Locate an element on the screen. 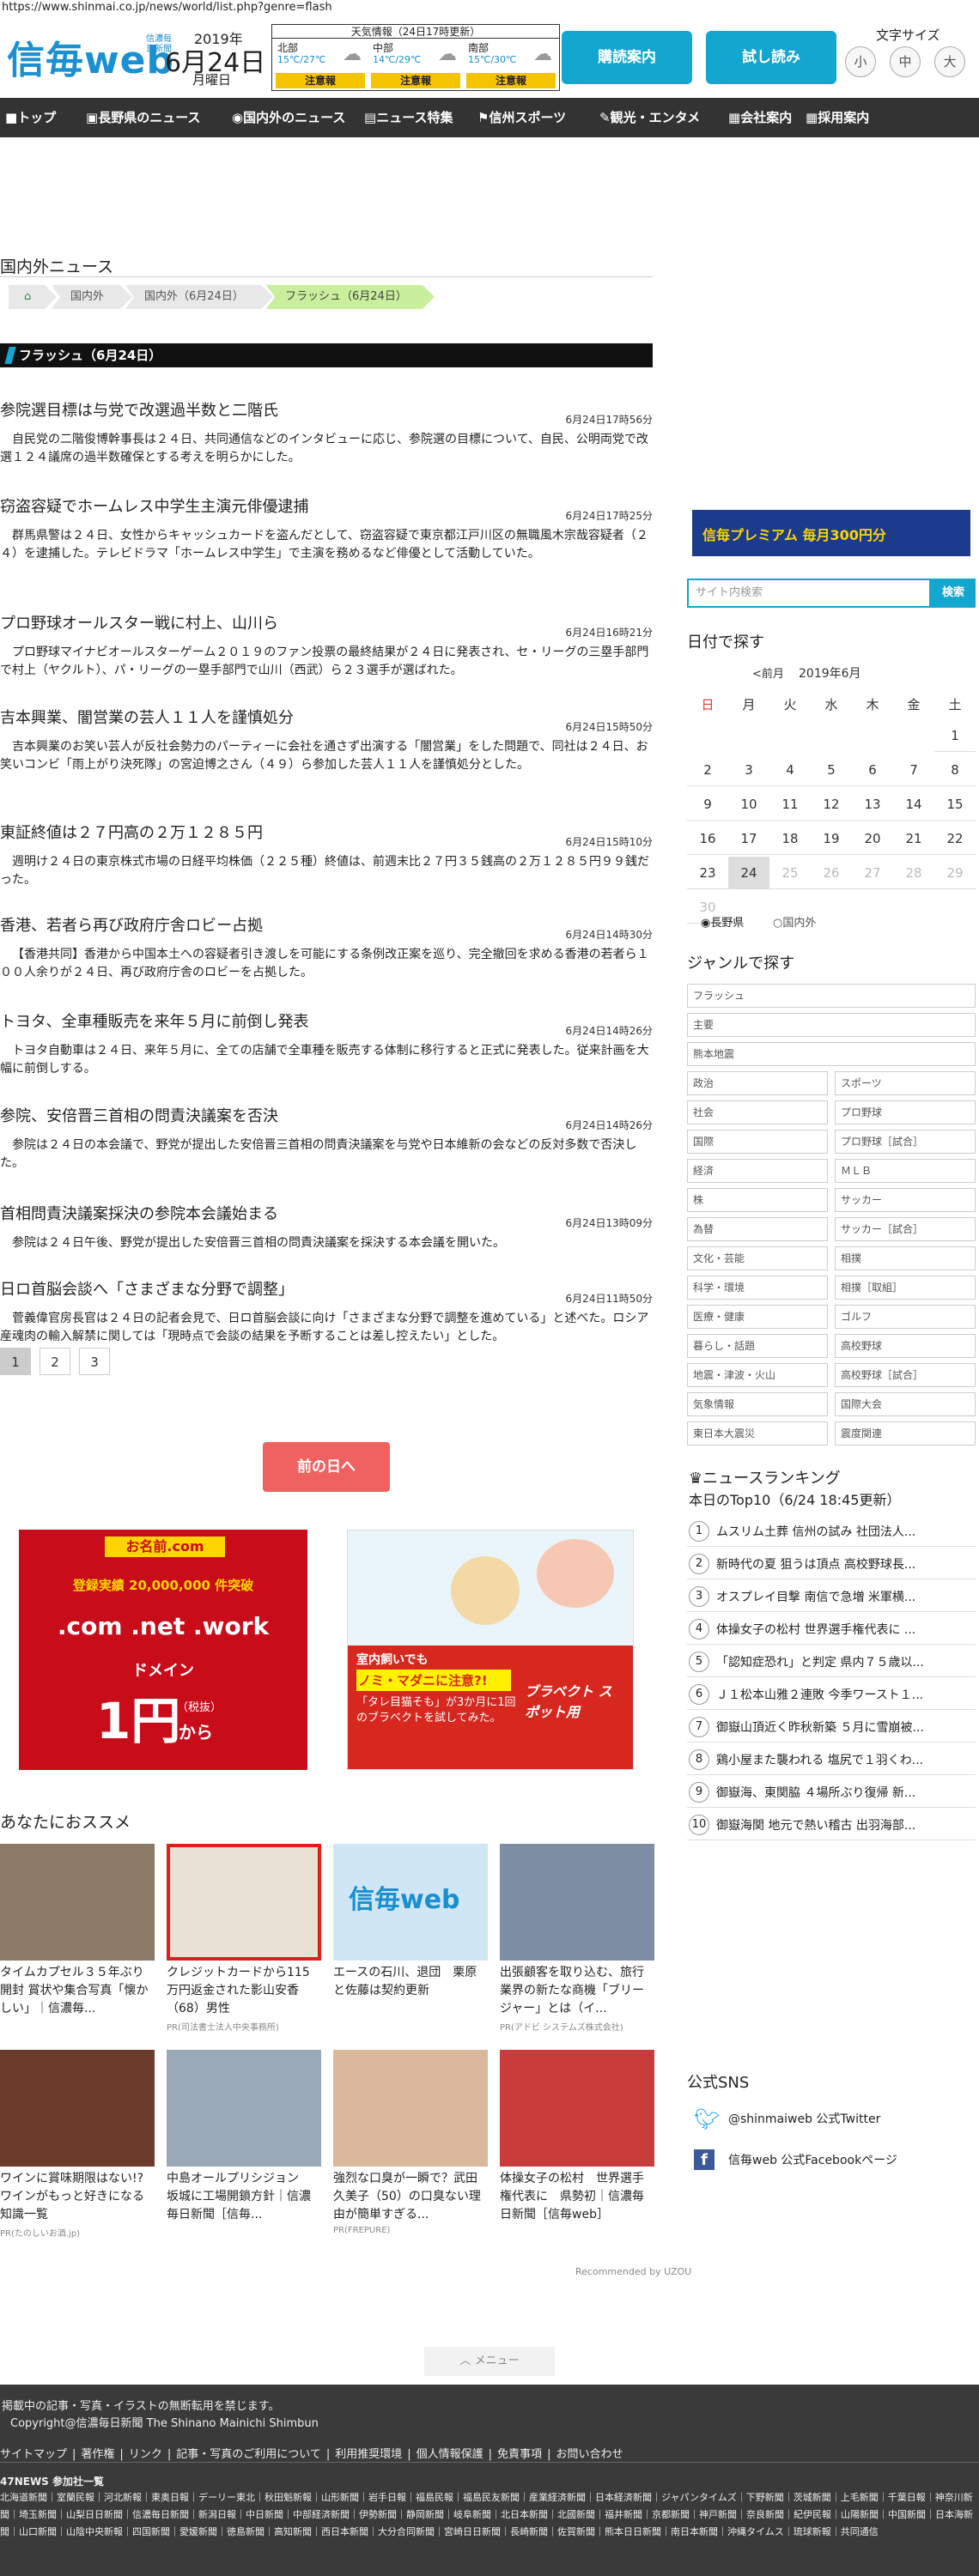 This screenshot has height=2576, width=979. genre-link: 経済 is located at coordinates (758, 1171).